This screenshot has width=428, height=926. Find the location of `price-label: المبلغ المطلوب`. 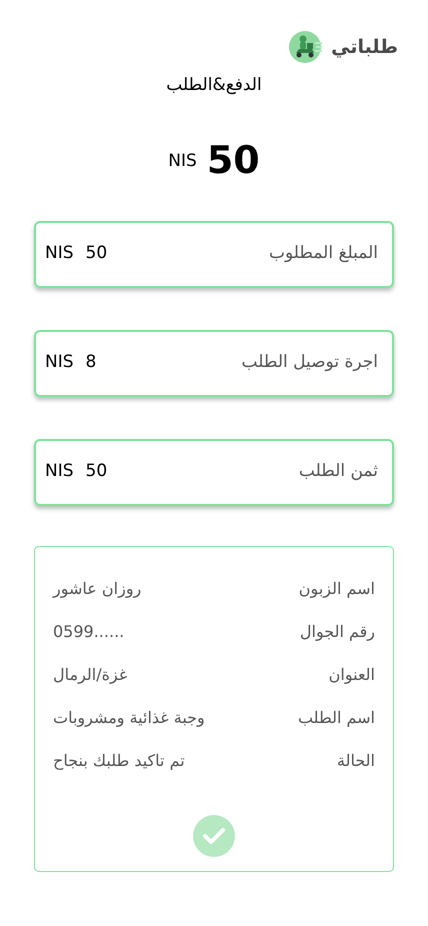

price-label: المبلغ المطلوب is located at coordinates (323, 254).